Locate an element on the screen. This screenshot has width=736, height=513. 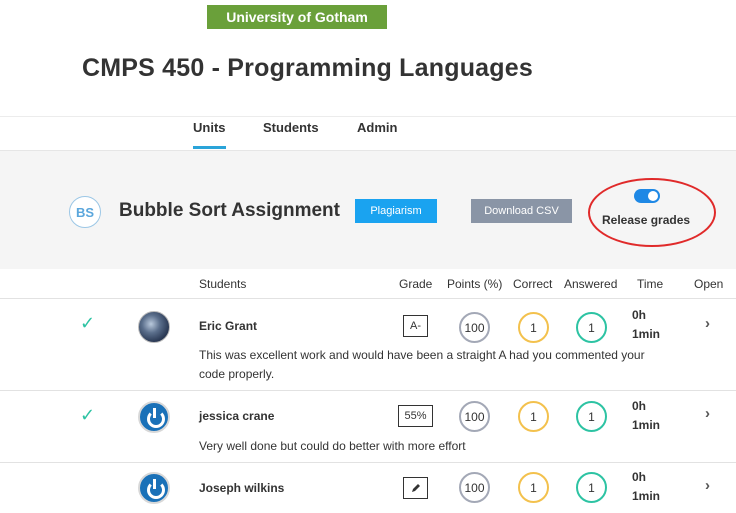
course-tabs: Units Students Admin is located at coordinates (368, 132).